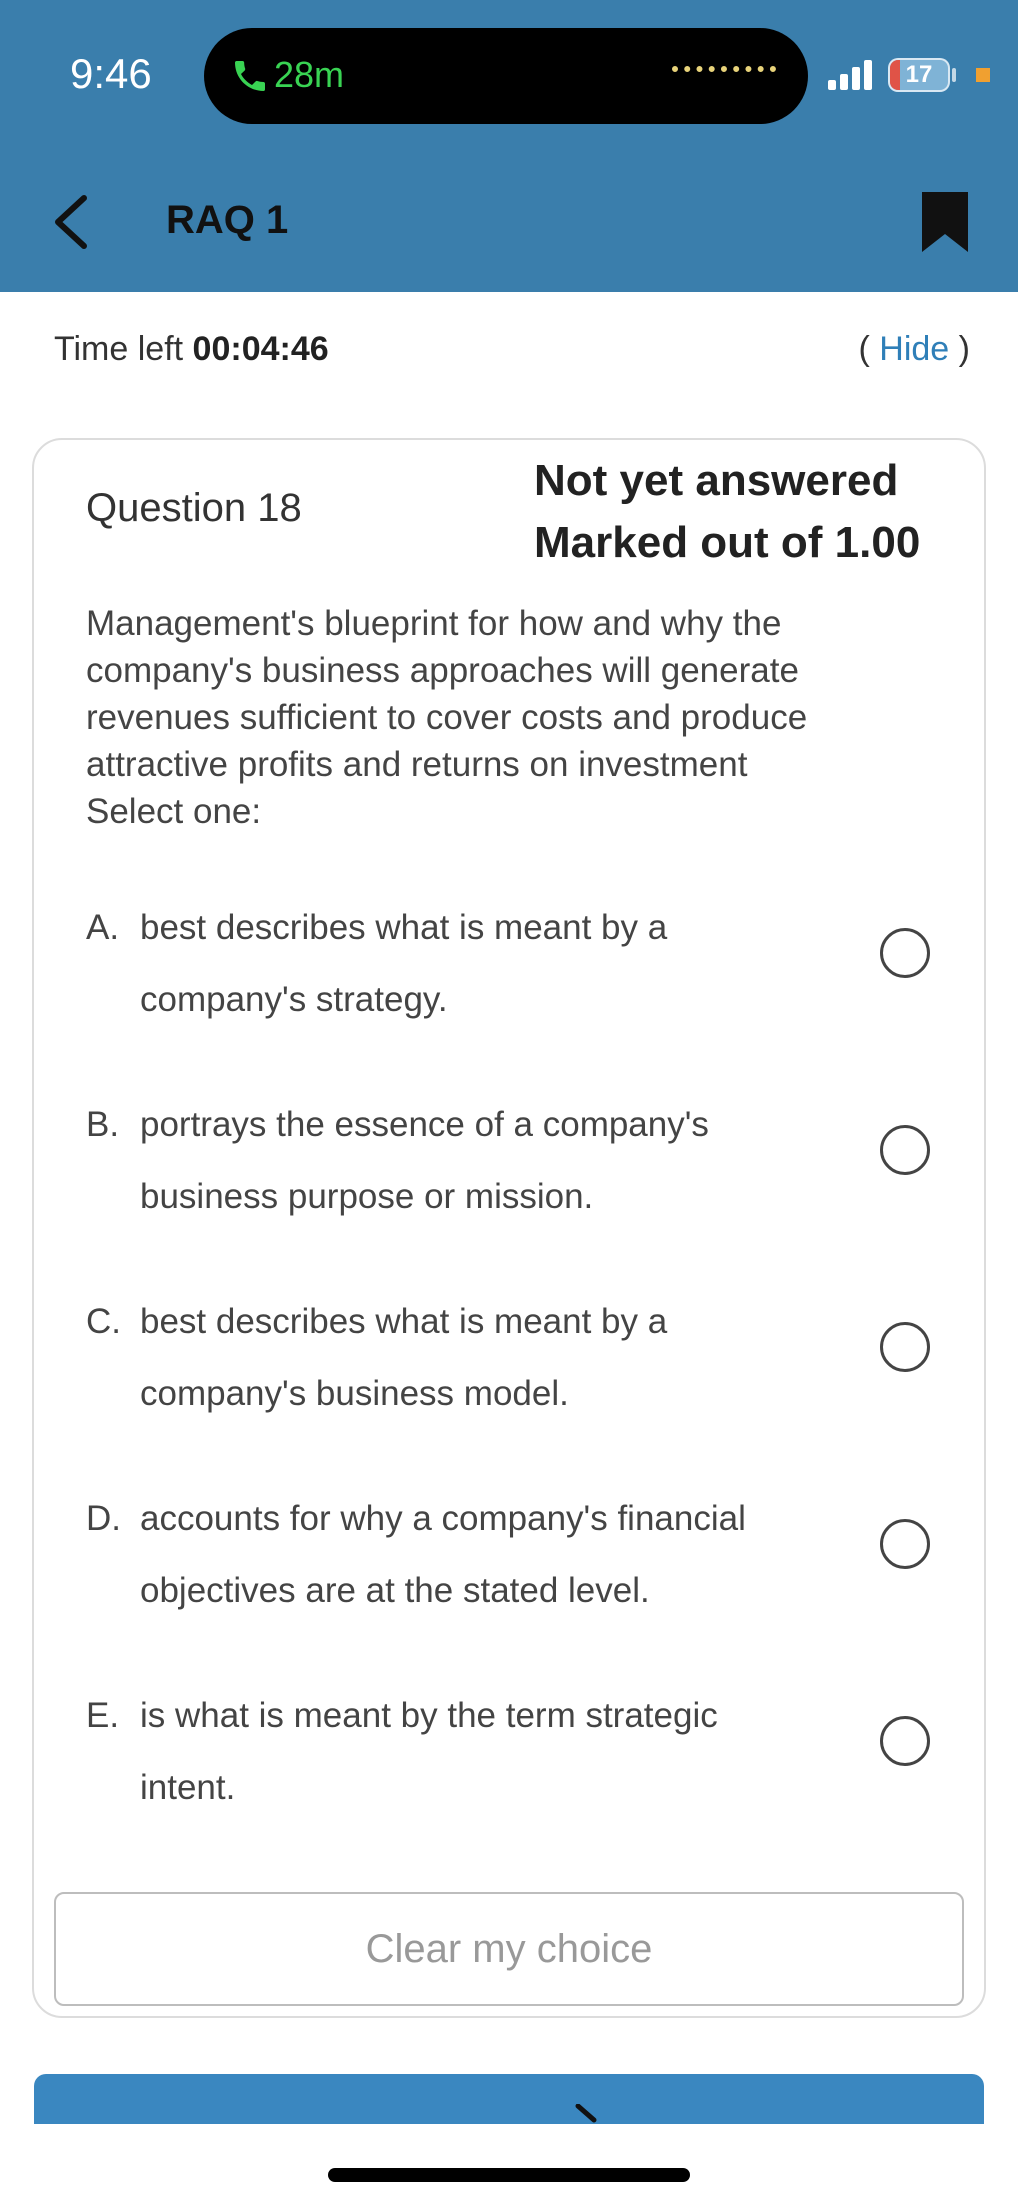  I want to click on battery-tip, so click(954, 75).